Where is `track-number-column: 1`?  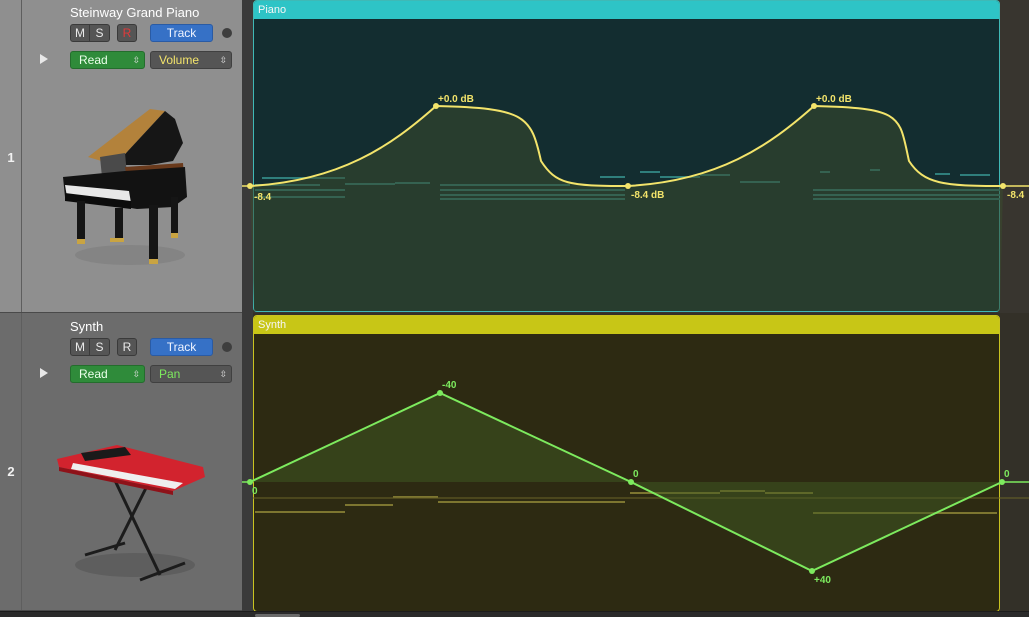
track-number-column: 1 is located at coordinates (11, 156).